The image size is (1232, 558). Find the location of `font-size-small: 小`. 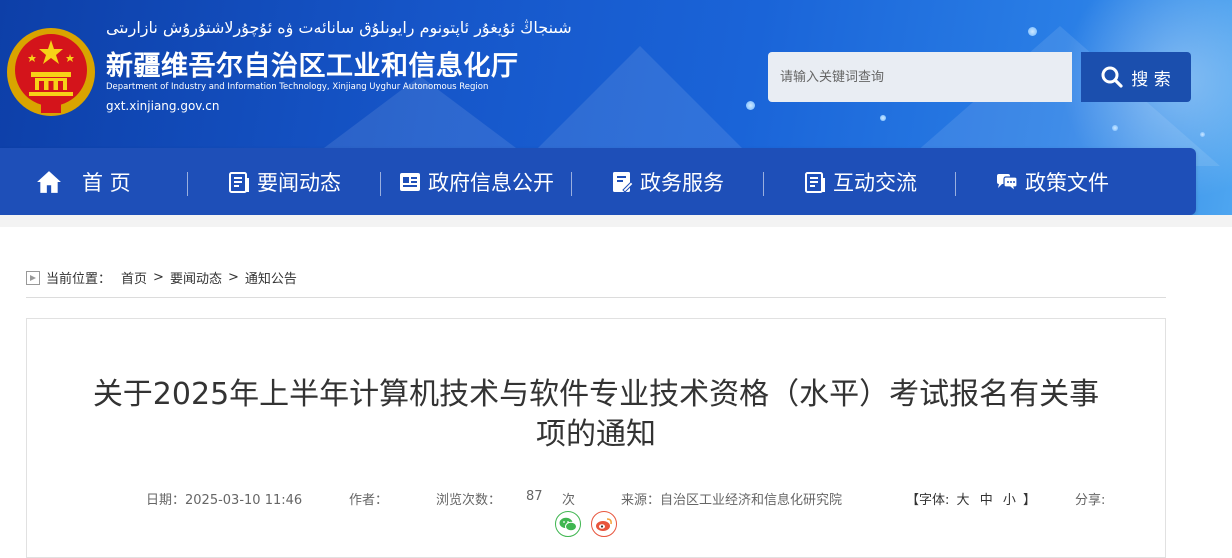

font-size-small: 小 is located at coordinates (1009, 500).